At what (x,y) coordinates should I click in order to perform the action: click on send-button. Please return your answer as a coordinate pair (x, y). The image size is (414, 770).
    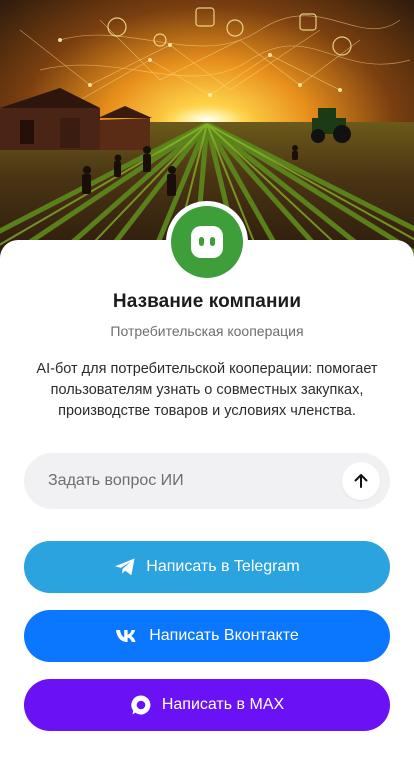
    Looking at the image, I should click on (361, 481).